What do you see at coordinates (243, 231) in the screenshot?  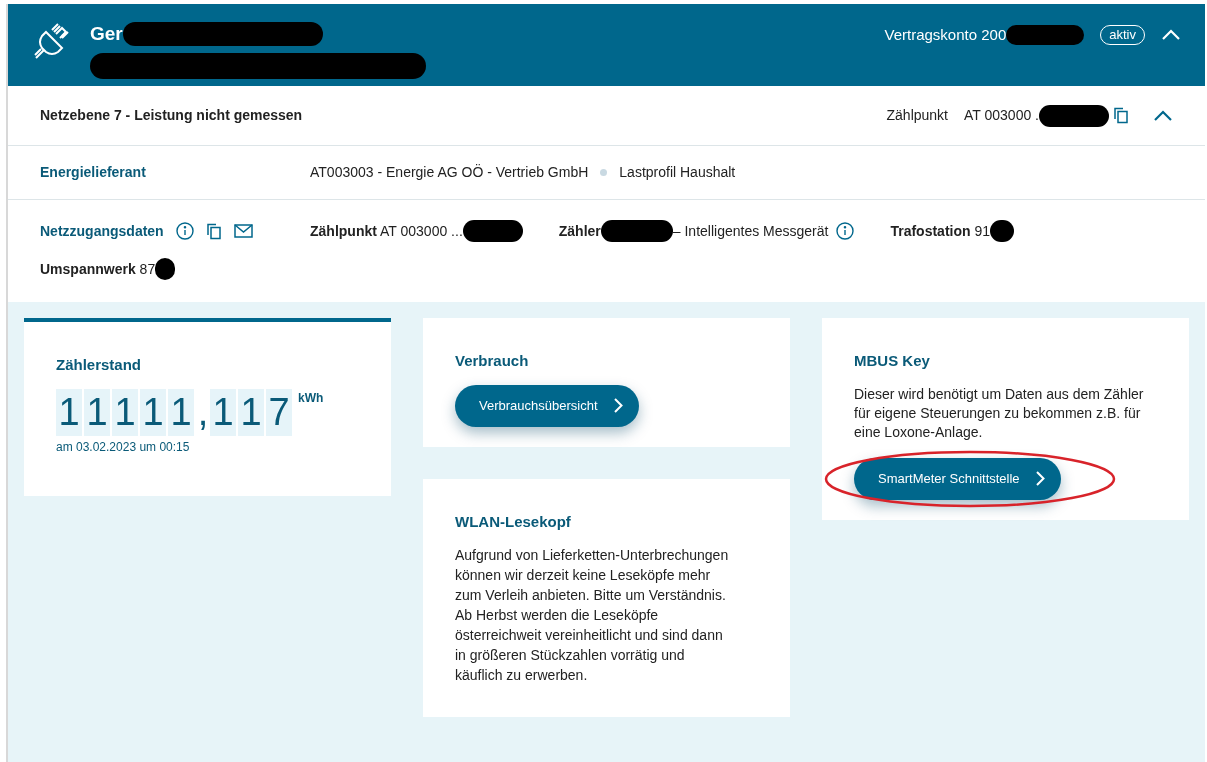 I see `mail-icon` at bounding box center [243, 231].